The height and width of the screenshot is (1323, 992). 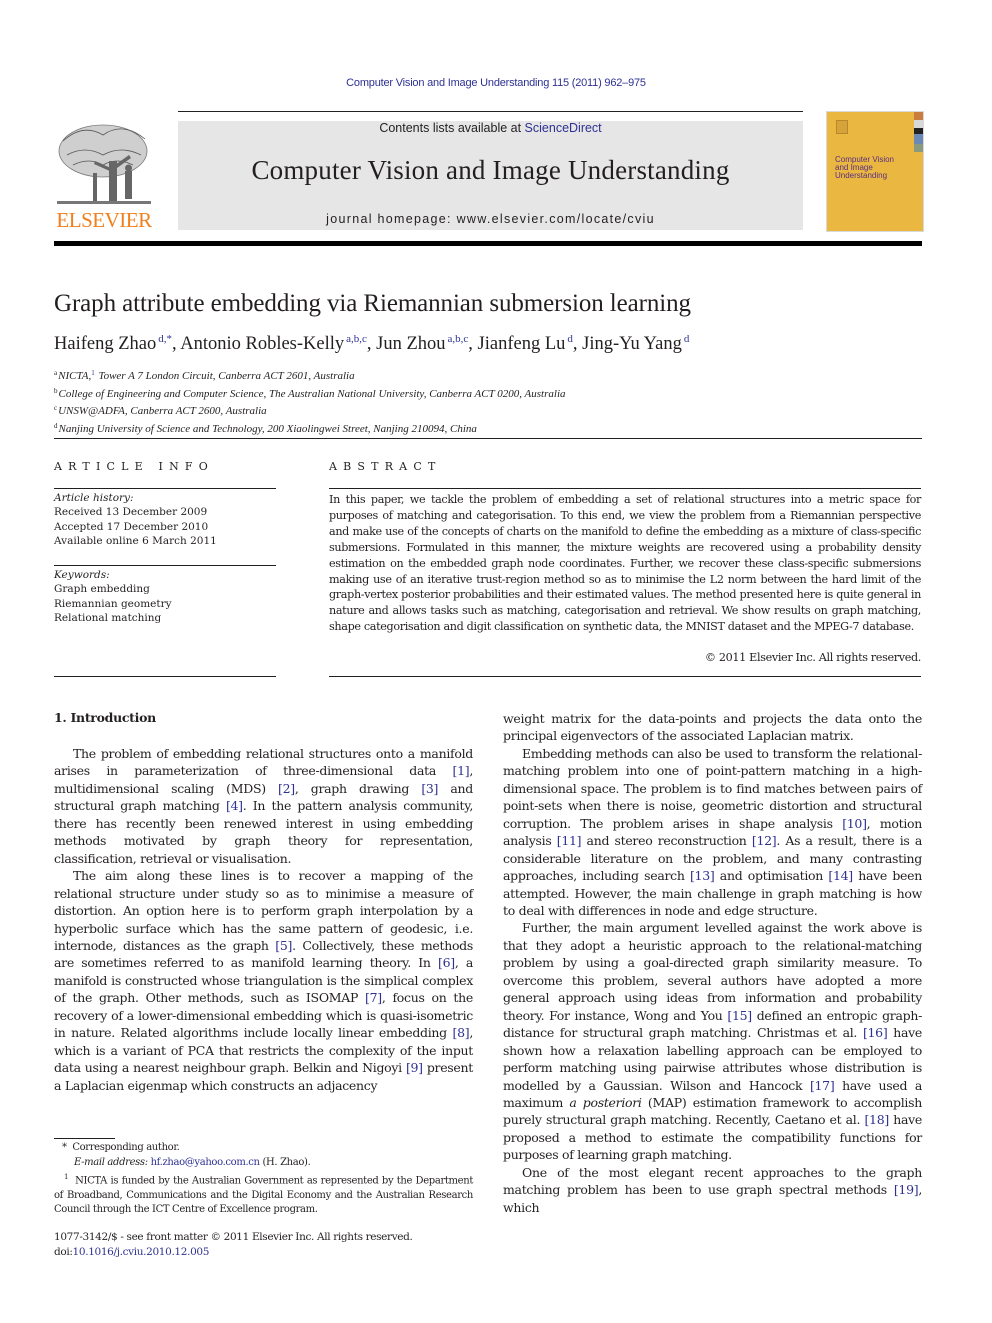 What do you see at coordinates (94, 498) in the screenshot?
I see `article-history-label: Article history:` at bounding box center [94, 498].